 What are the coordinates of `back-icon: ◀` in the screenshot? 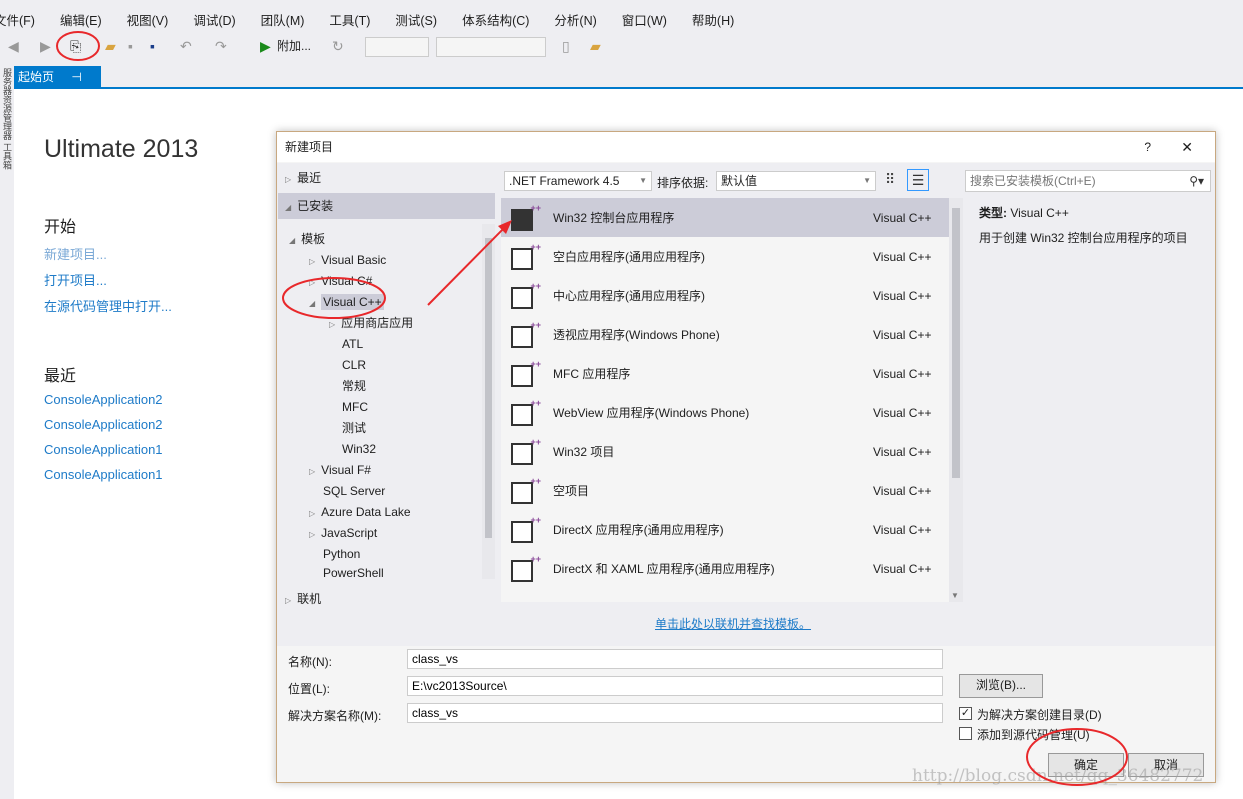 It's located at (13, 46).